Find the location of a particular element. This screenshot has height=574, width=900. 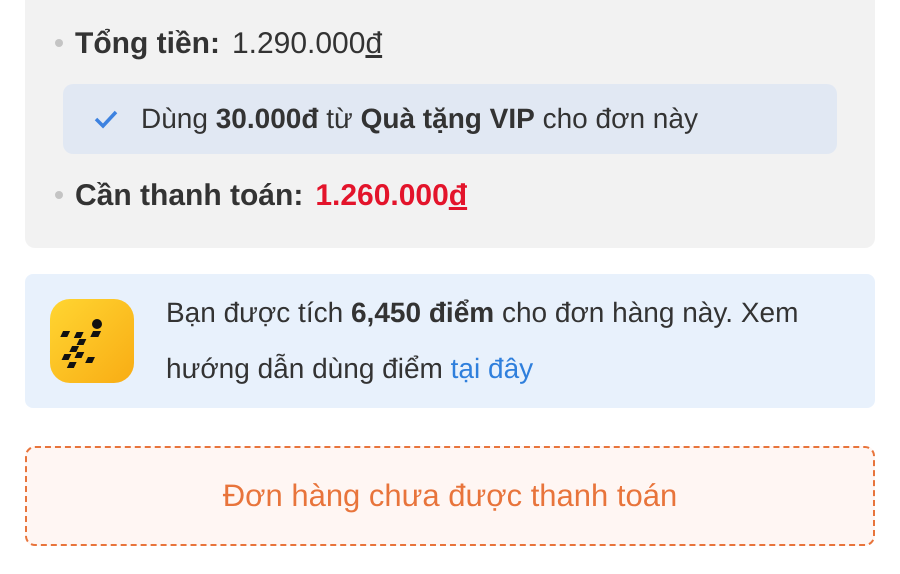

payment-status-text: Đơn hàng chưa được thanh toán is located at coordinates (450, 495).